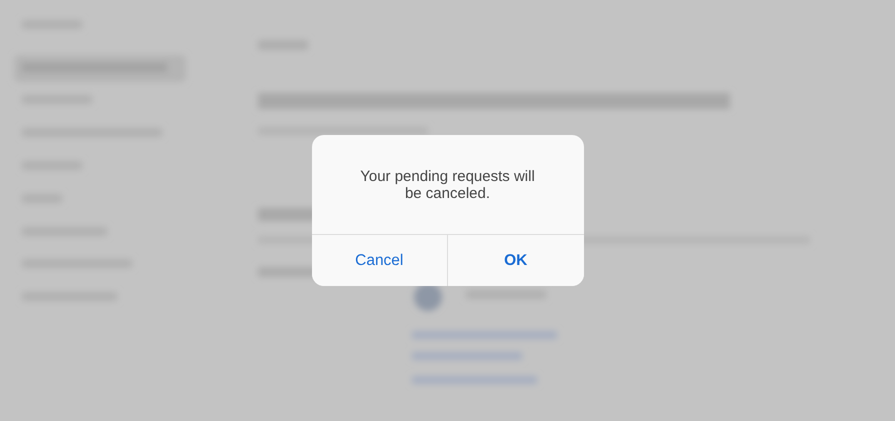 The height and width of the screenshot is (421, 895). Describe the element at coordinates (447, 185) in the screenshot. I see `dialog-message: Your pending requests will be canceled.` at that location.